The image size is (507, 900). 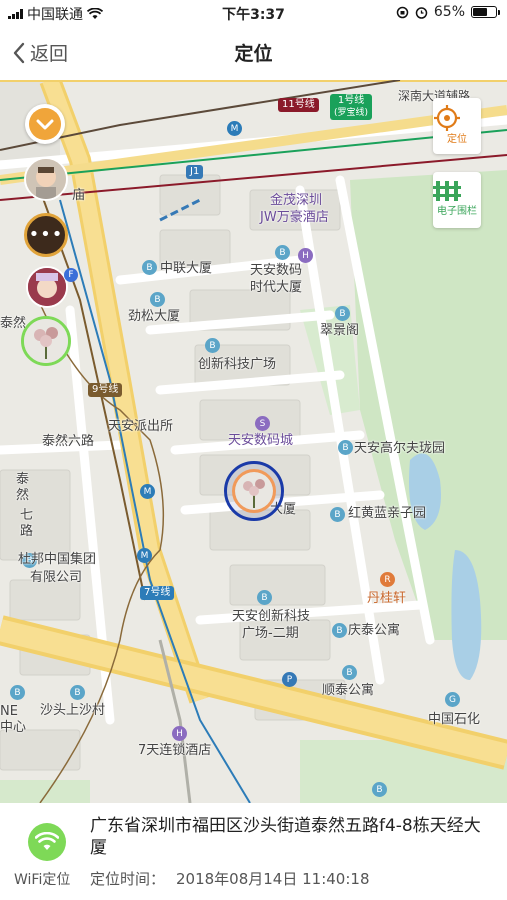 I want to click on marker-avatar, so click(x=254, y=491).